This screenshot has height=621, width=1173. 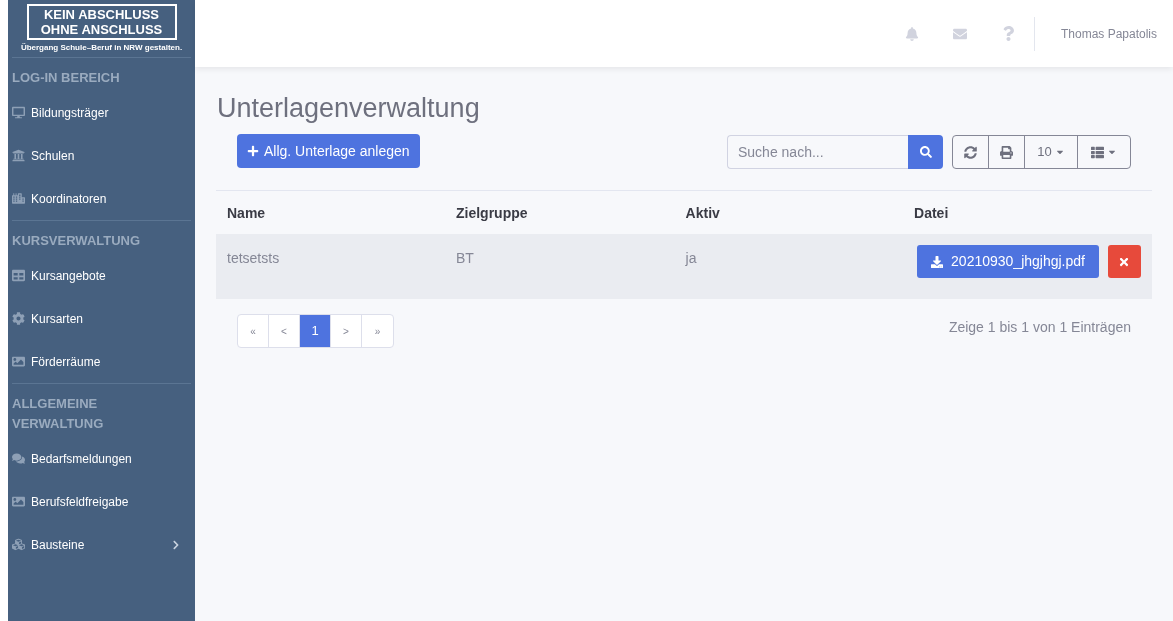 I want to click on monitor-icon, so click(x=18, y=112).